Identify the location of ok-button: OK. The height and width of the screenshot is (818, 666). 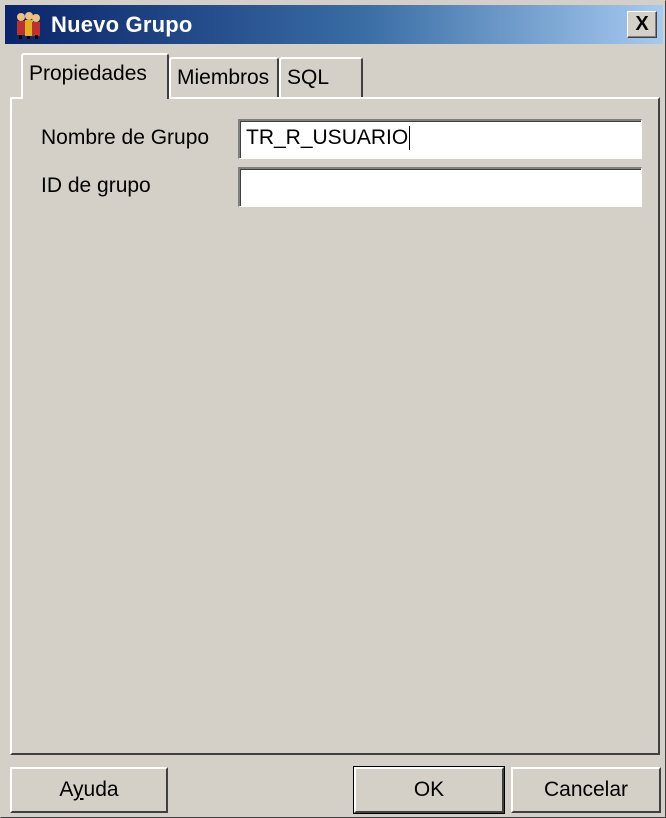
(429, 790).